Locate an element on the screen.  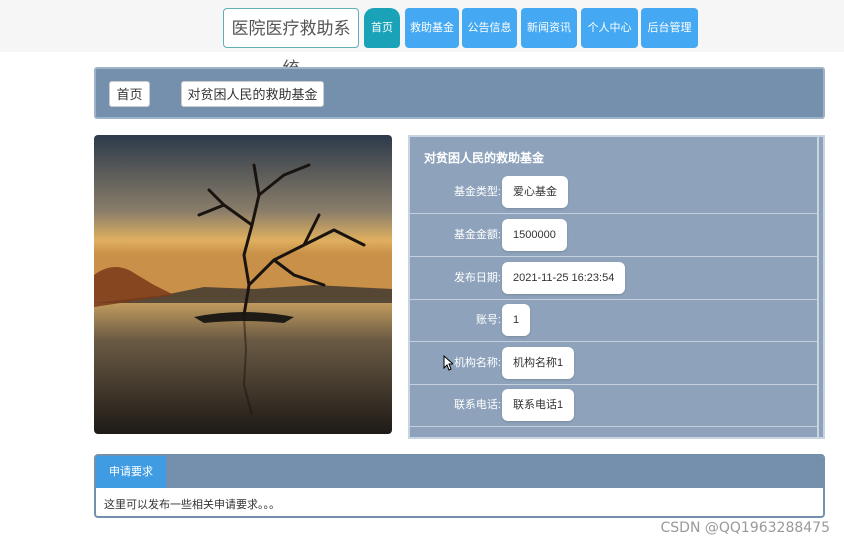
mouse-cursor-icon is located at coordinates (448, 363).